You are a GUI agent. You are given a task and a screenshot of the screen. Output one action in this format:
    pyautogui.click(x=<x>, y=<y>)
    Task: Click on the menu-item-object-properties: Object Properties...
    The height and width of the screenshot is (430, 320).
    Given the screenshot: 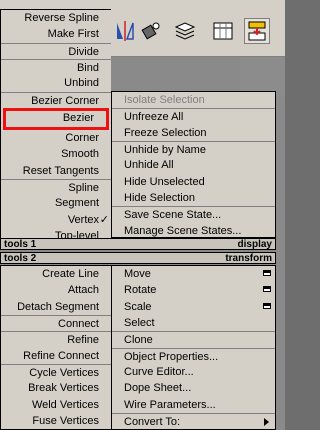 What is the action you would take?
    pyautogui.click(x=193, y=355)
    